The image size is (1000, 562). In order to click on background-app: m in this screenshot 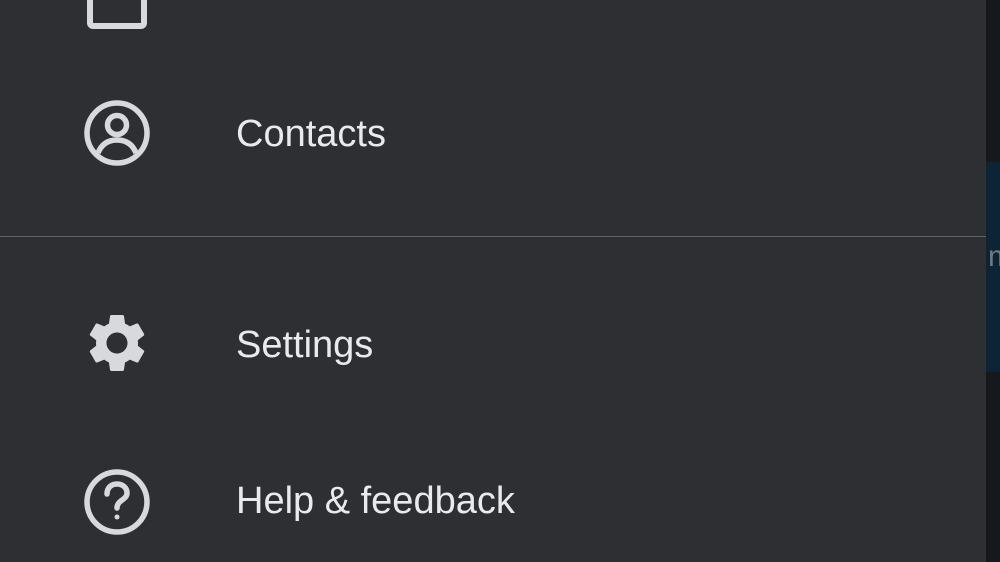, I will do `click(993, 281)`.